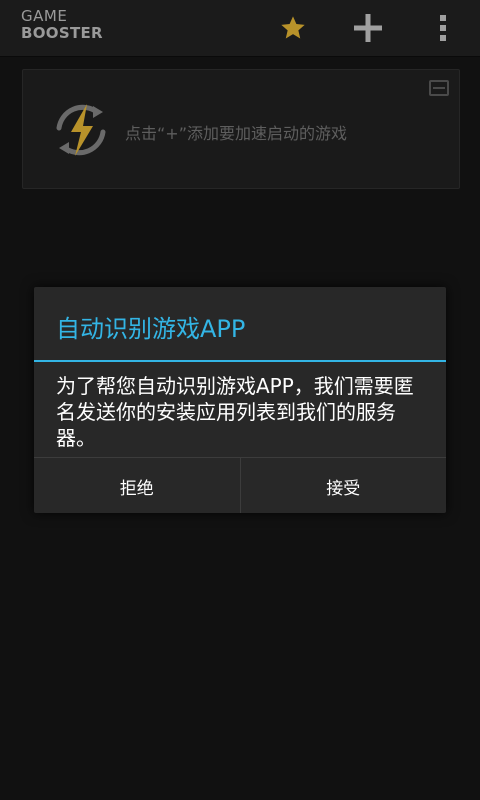  I want to click on overflow-menu-button, so click(443, 28).